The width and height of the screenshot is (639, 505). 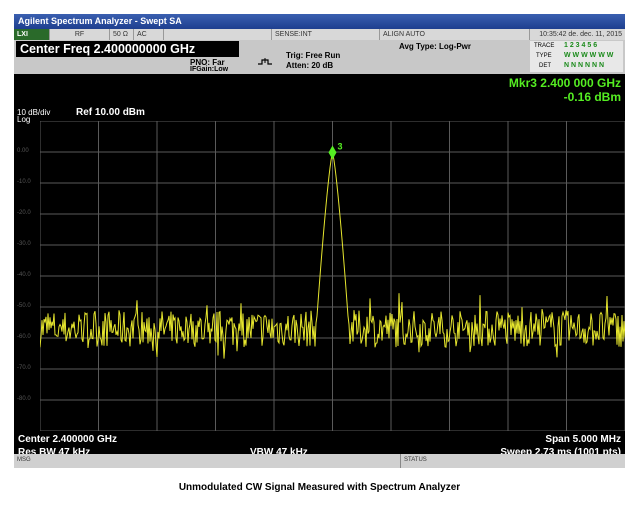 What do you see at coordinates (24, 182) in the screenshot?
I see `y-tick-label: -10.0` at bounding box center [24, 182].